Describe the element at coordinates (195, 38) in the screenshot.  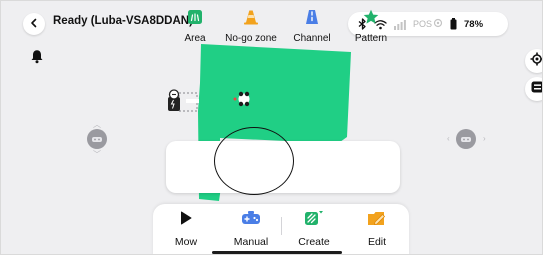
I see `create-area-label: Area` at that location.